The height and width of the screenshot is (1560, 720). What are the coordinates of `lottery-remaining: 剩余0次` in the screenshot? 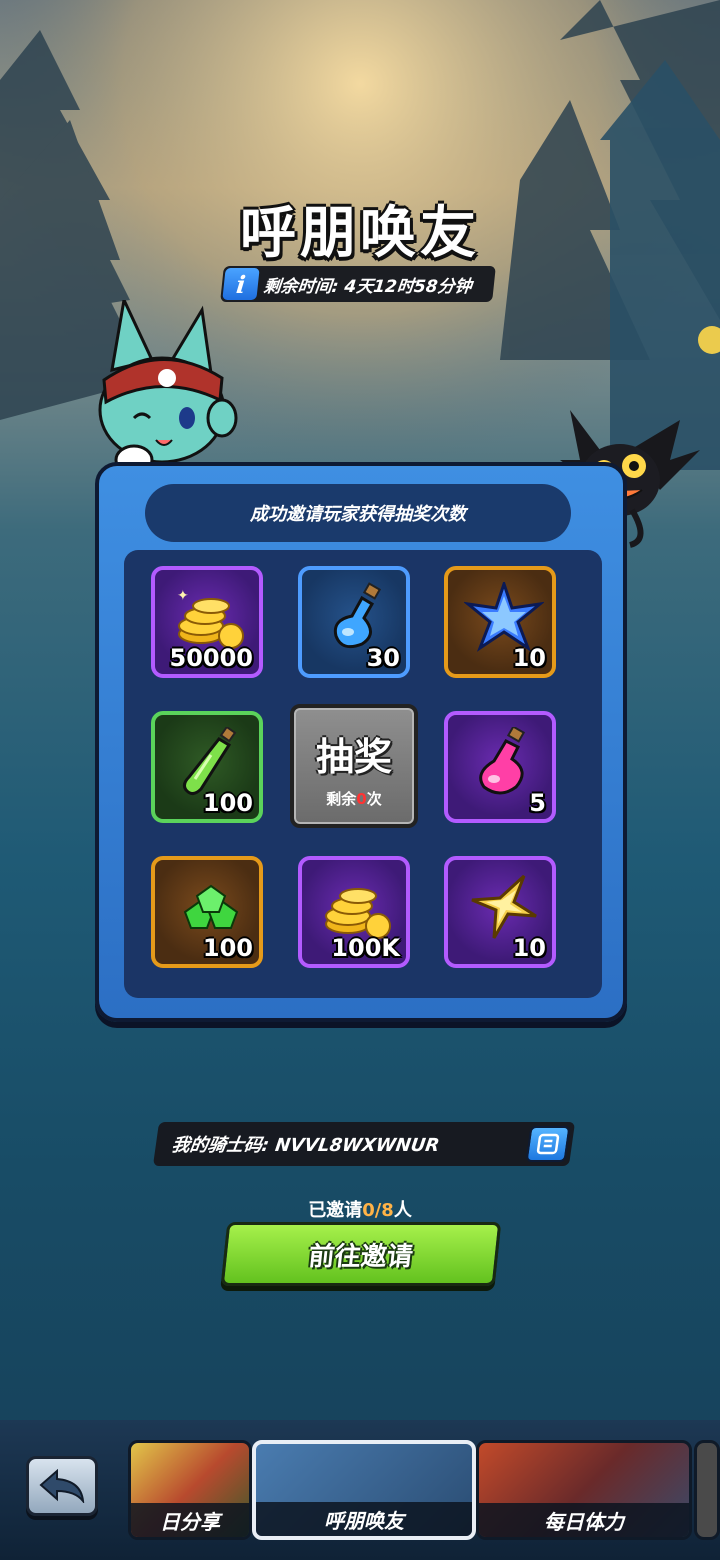 It's located at (354, 799).